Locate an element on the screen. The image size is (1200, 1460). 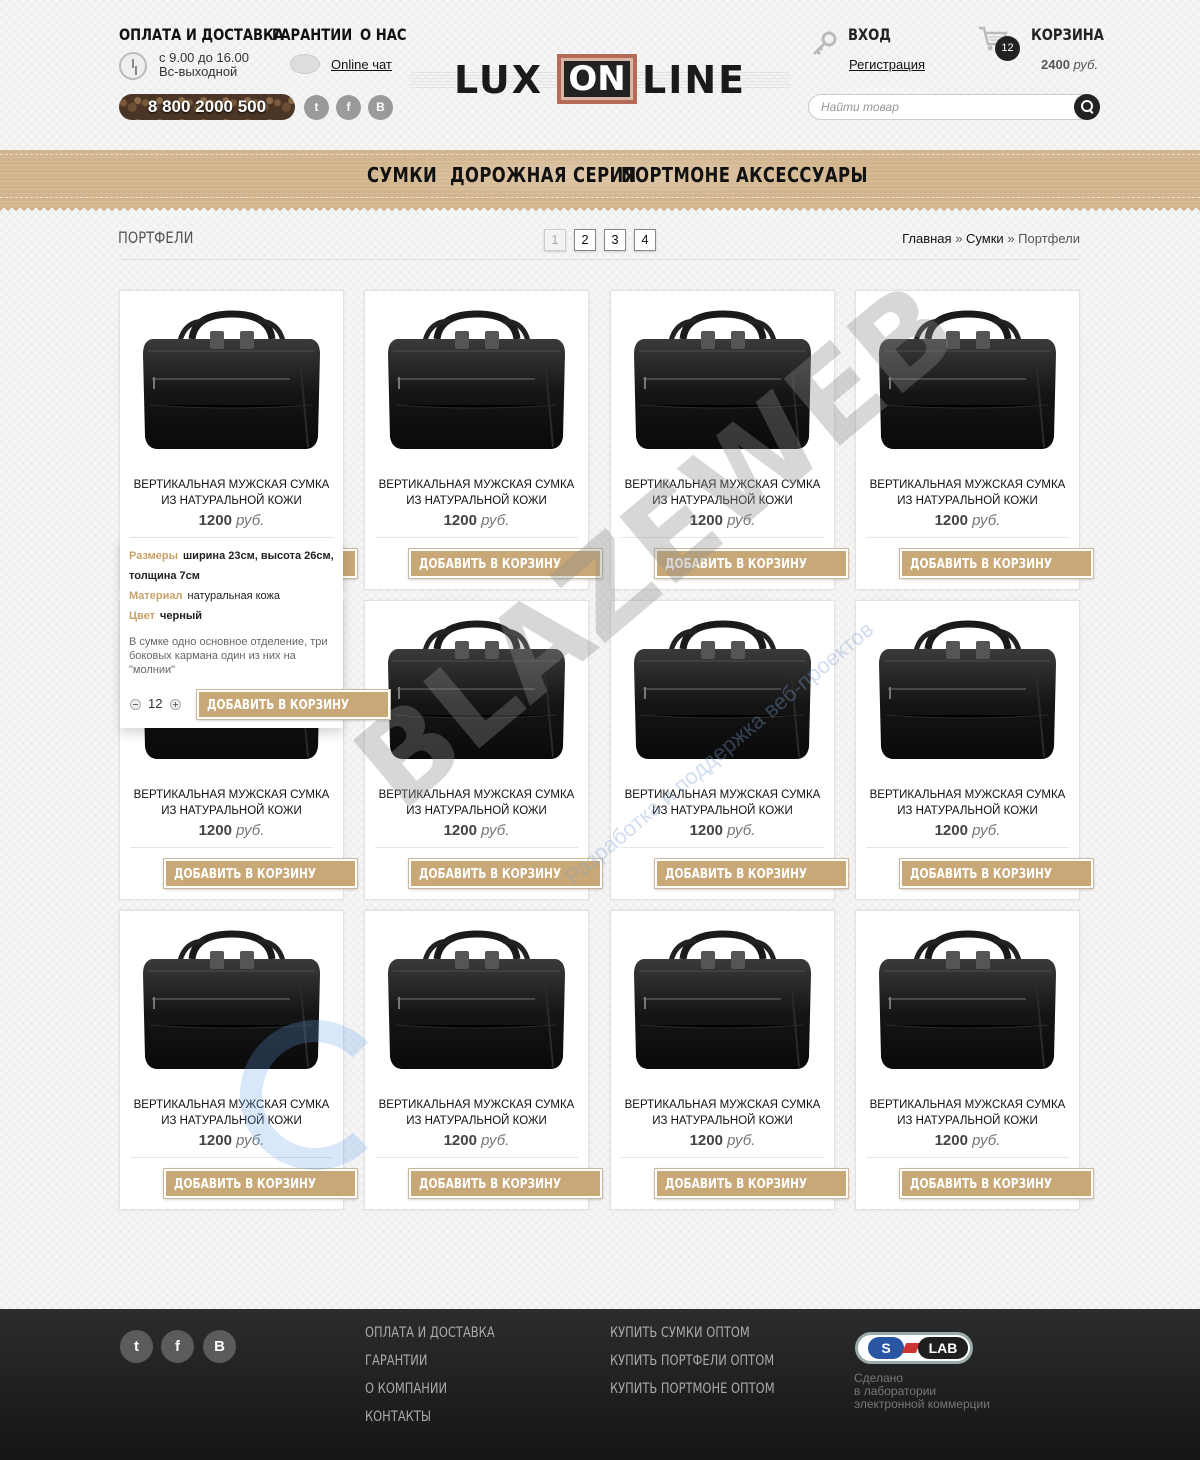
nav-guarantees: ГАРАНТИИ is located at coordinates (312, 34).